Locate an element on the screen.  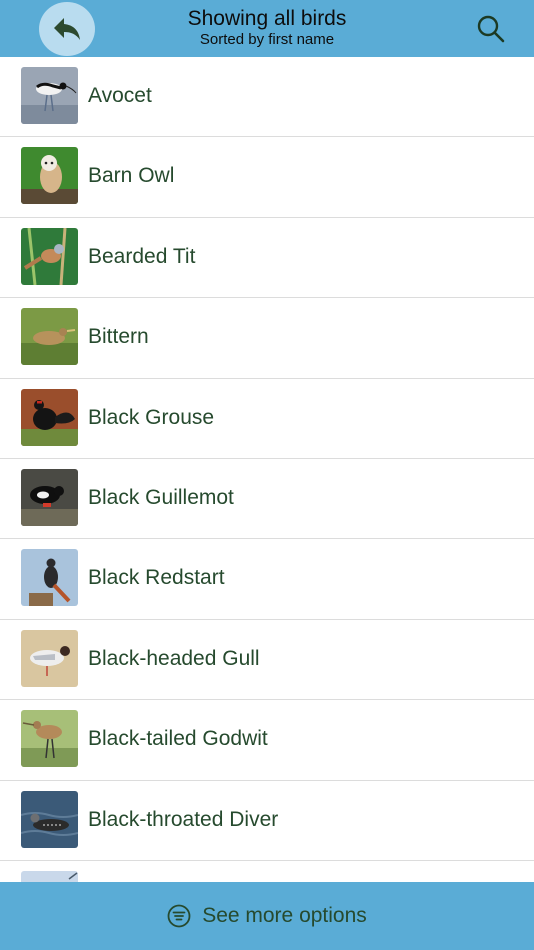
bearded-tit-thumbnail is located at coordinates (49, 256).